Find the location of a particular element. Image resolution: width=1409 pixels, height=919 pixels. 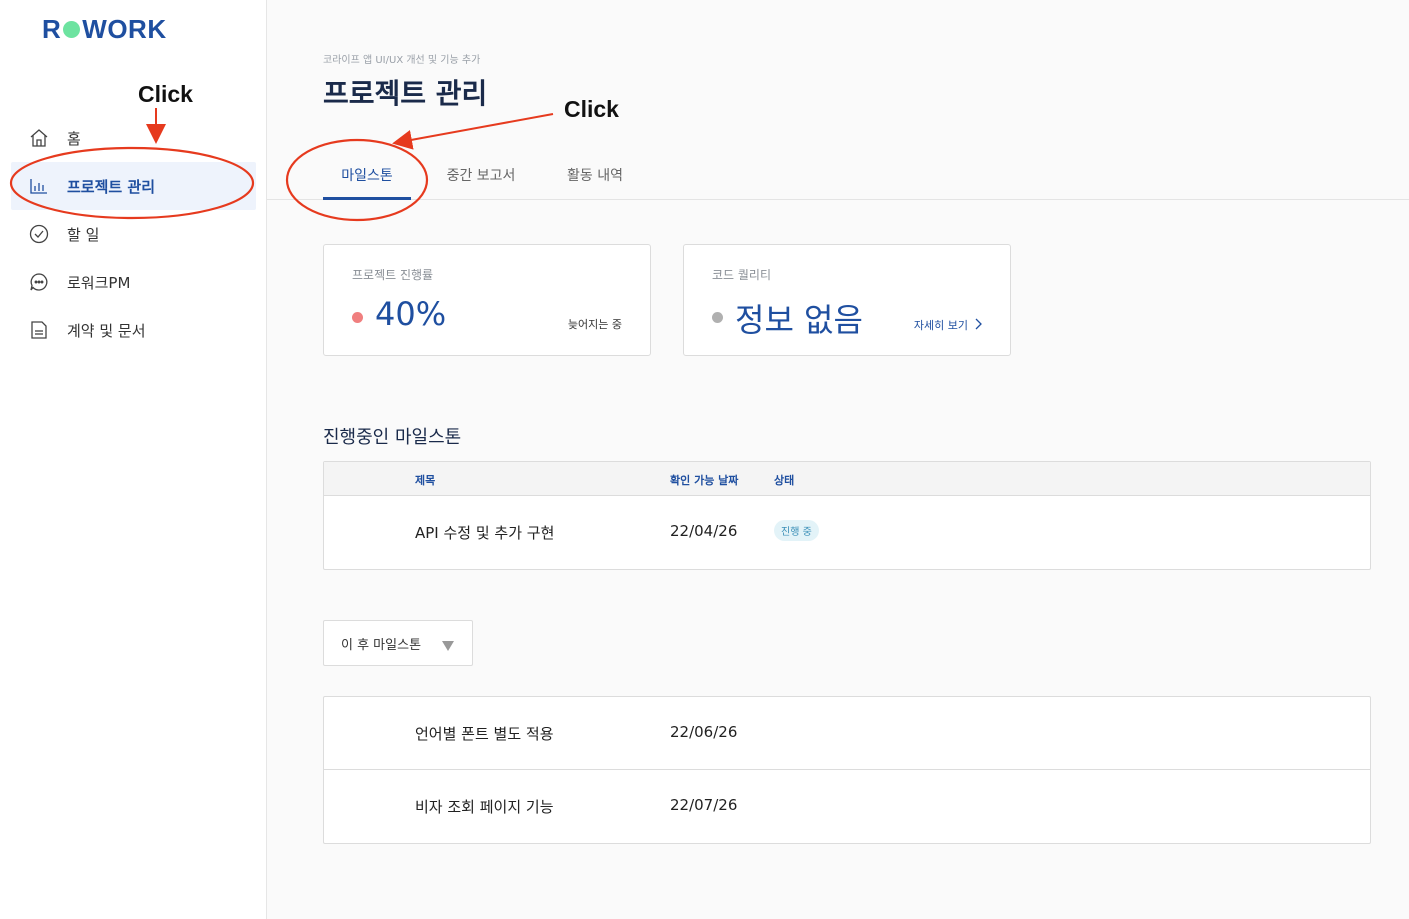

annotation-overlay is located at coordinates (281, 165).